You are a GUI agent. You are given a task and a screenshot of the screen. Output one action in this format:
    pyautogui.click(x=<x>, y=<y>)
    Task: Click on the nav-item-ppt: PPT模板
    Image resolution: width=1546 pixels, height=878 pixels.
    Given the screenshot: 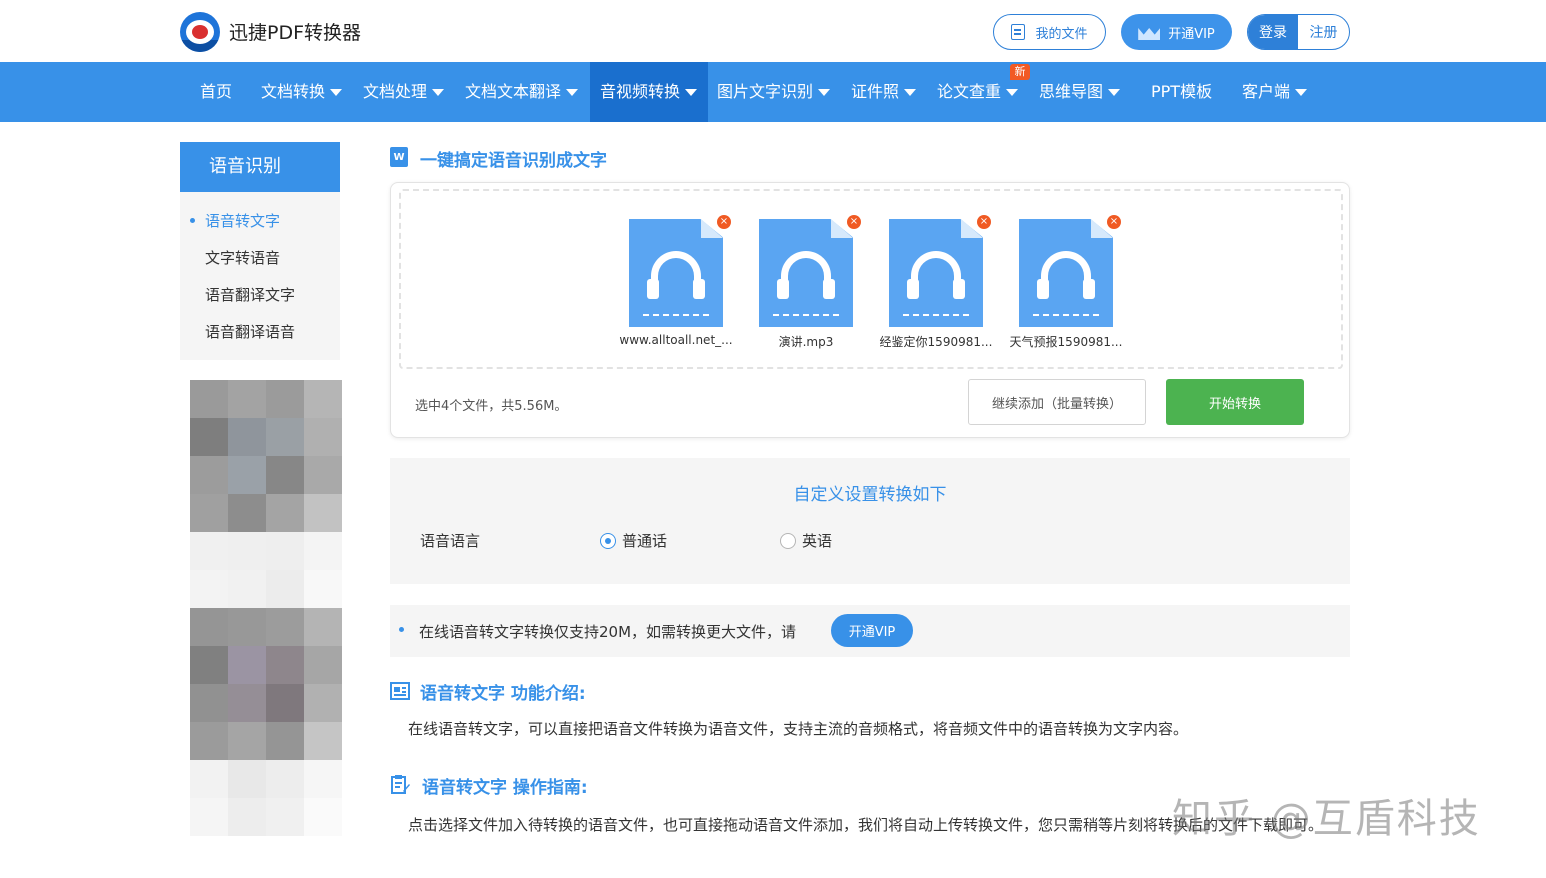 What is the action you would take?
    pyautogui.click(x=1181, y=92)
    